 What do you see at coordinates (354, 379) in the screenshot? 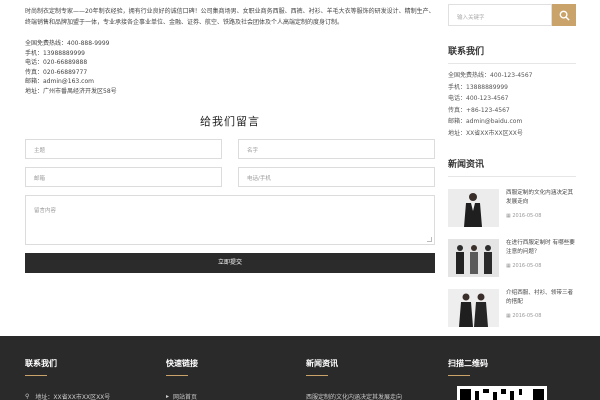
I see `footer-news-column: 新闻资讯 西服定制的文化内涵决定其发展走向` at bounding box center [354, 379].